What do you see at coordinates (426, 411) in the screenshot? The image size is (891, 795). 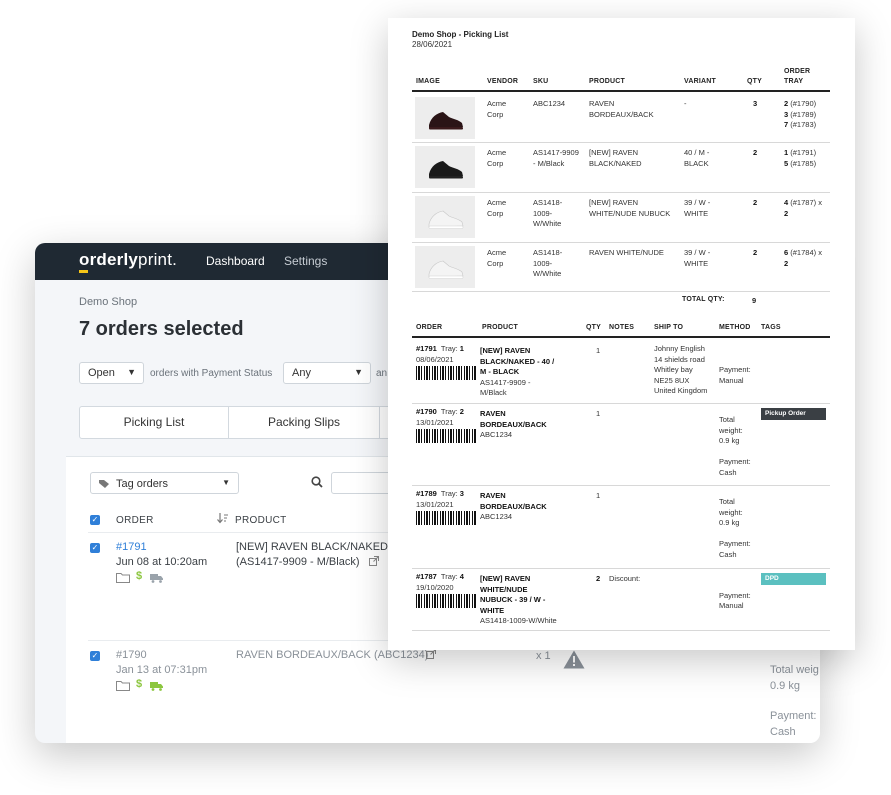 I see `order-number: #1790` at bounding box center [426, 411].